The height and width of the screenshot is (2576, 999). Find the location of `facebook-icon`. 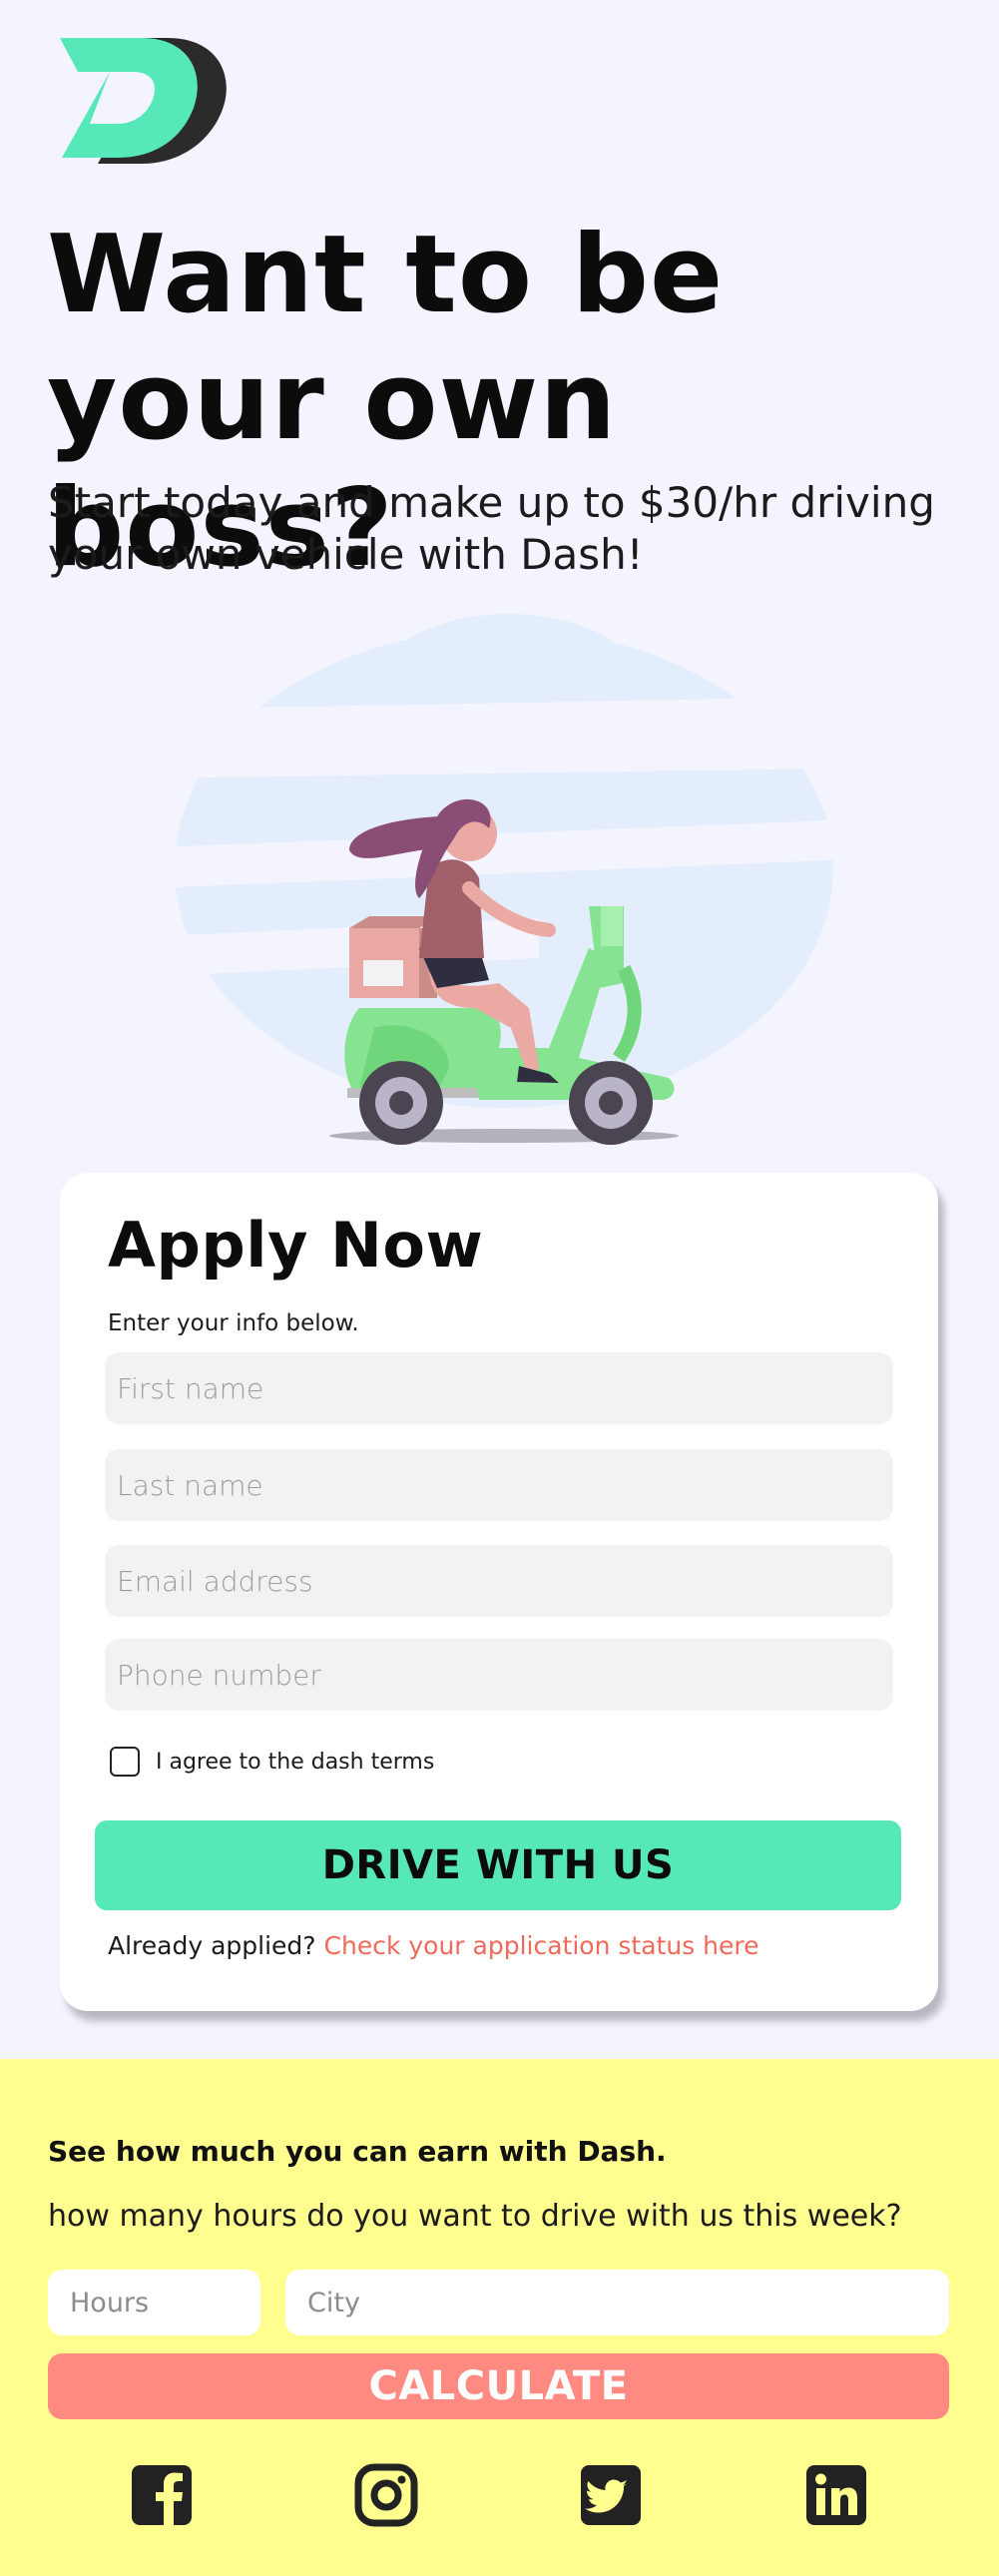

facebook-icon is located at coordinates (162, 2495).